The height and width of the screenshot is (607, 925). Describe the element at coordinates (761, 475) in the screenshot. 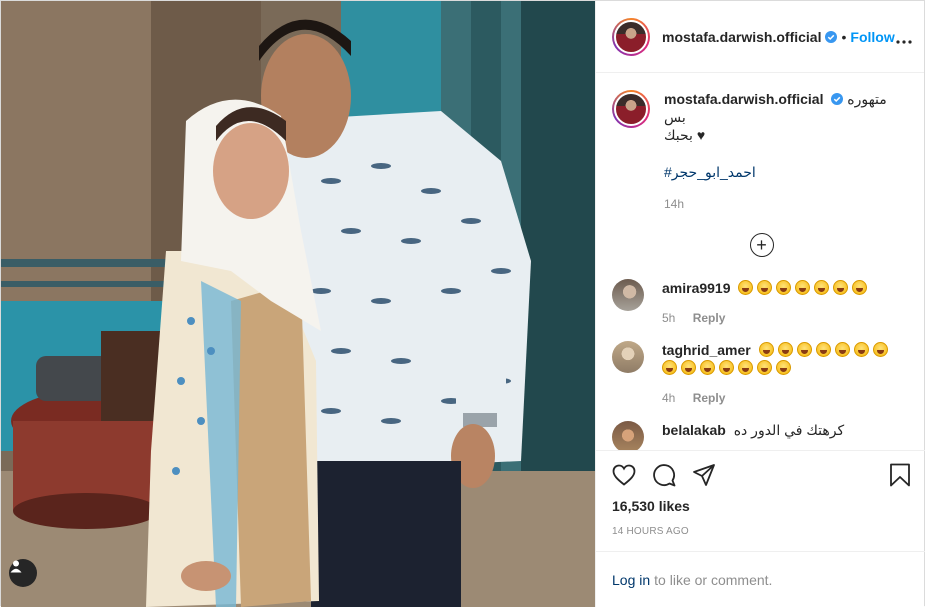

I see `action-icons` at that location.